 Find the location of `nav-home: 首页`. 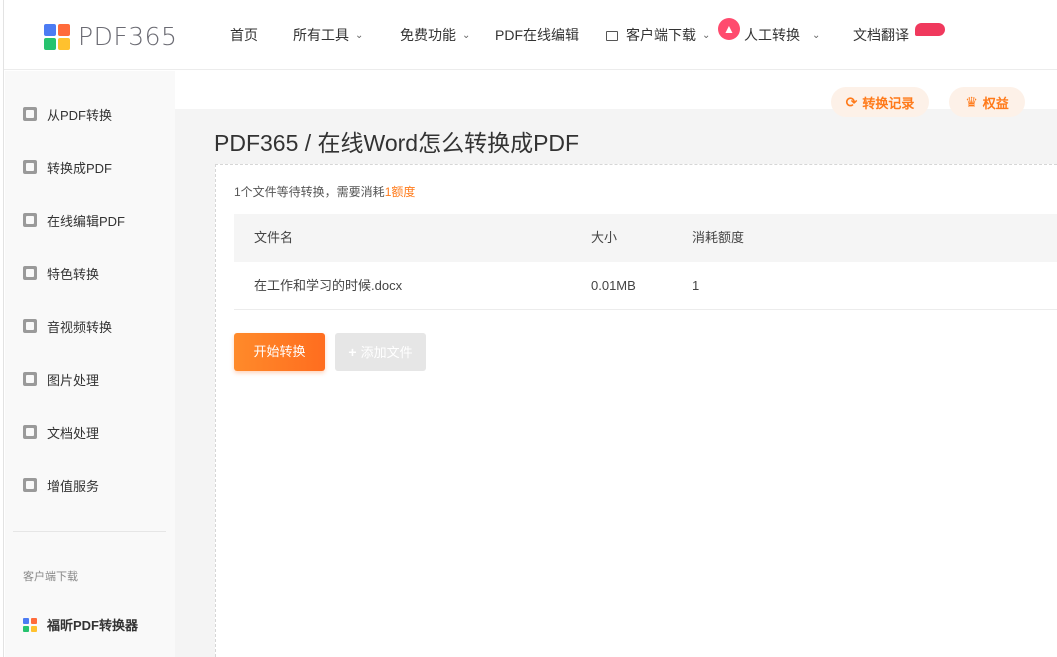

nav-home: 首页 is located at coordinates (244, 35).